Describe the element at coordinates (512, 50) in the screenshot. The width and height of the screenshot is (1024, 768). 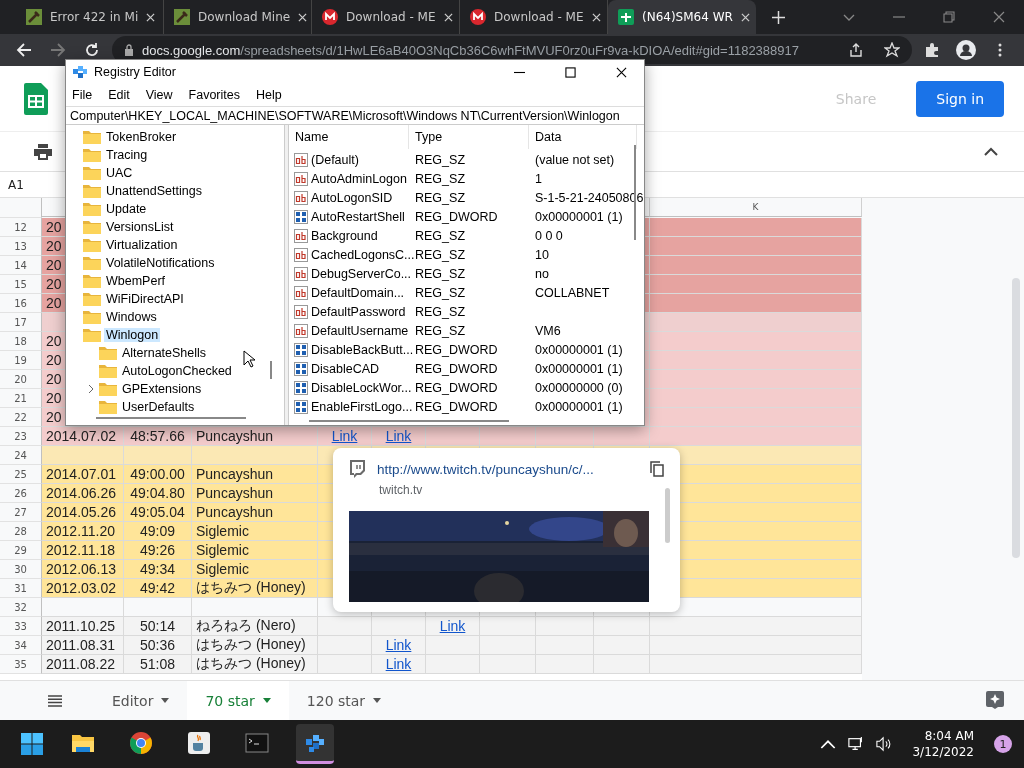
I see `address-bar: docs.google.com/spreadsheets/d/1HwLE6aB40O3NqCb36C6whFtMVUF0rz0uFr9va-kDIOA/edit#gid=1182388917` at that location.